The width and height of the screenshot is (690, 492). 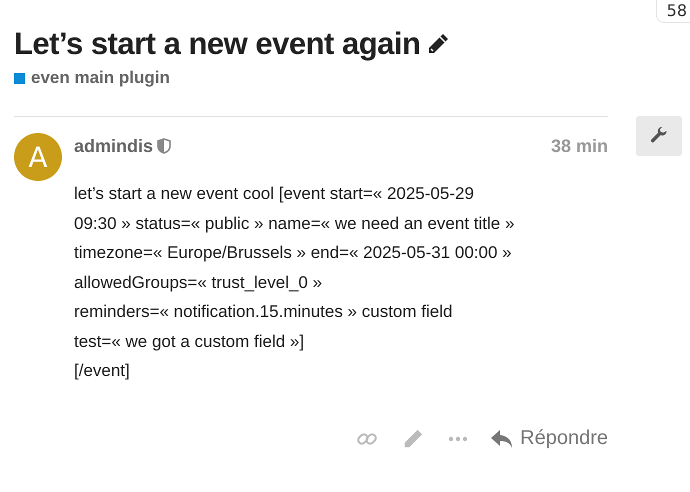 What do you see at coordinates (438, 44) in the screenshot?
I see `pencil-icon` at bounding box center [438, 44].